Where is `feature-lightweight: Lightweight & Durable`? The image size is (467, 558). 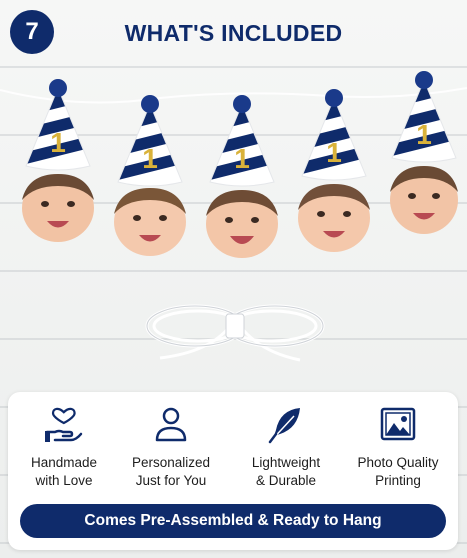 feature-lightweight: Lightweight & Durable is located at coordinates (286, 447).